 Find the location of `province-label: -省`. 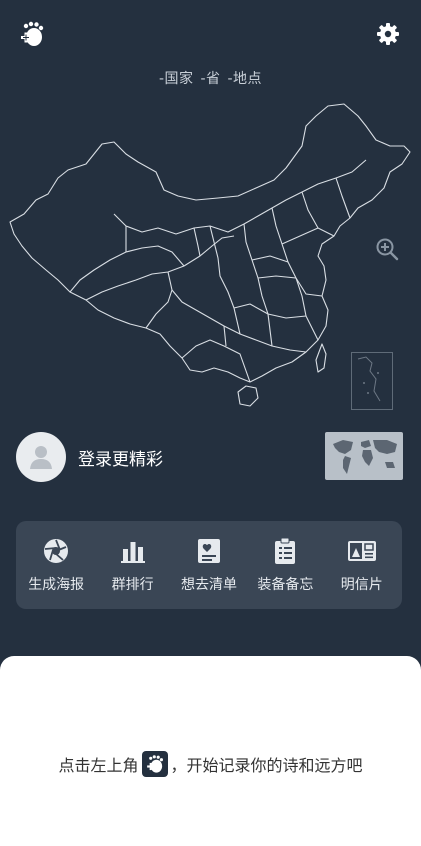

province-label: -省 is located at coordinates (210, 79).